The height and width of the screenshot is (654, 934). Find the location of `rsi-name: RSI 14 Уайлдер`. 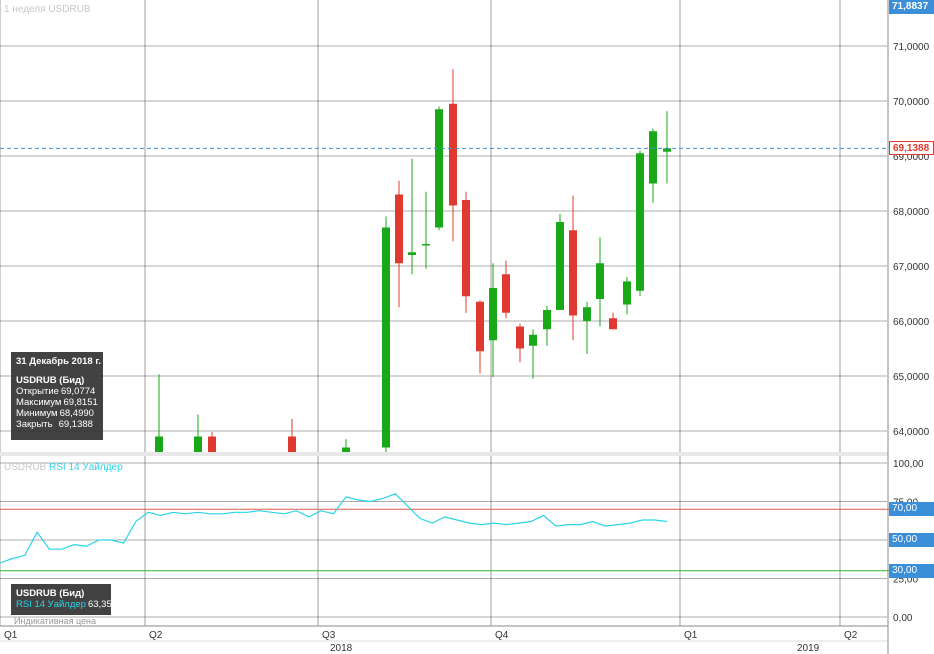

rsi-name: RSI 14 Уайлдер is located at coordinates (86, 467).